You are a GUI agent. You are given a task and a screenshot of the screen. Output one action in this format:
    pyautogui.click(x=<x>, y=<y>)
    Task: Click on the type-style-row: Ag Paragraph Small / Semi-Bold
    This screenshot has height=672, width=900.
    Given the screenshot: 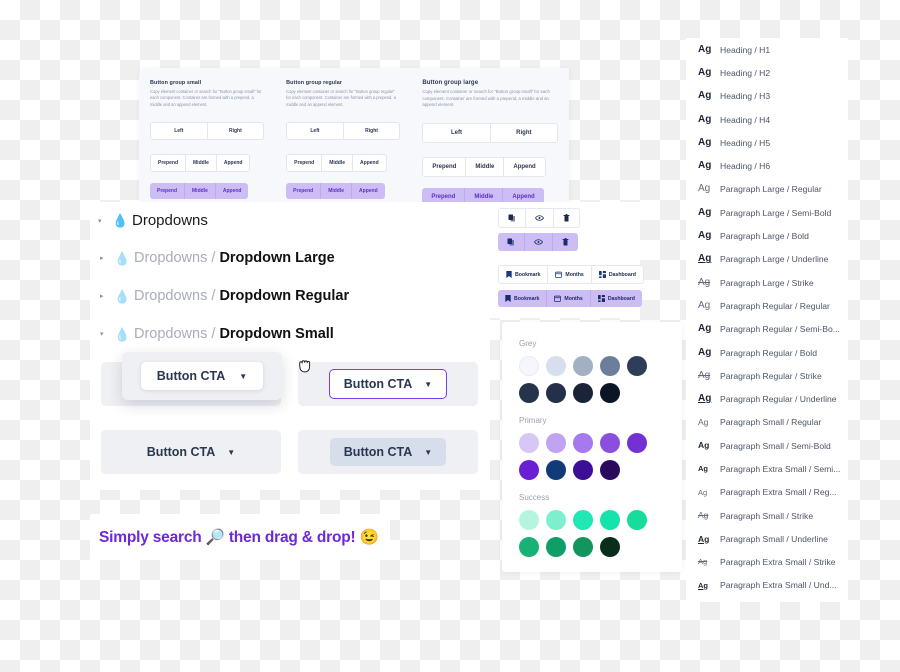 What is the action you would take?
    pyautogui.click(x=767, y=445)
    